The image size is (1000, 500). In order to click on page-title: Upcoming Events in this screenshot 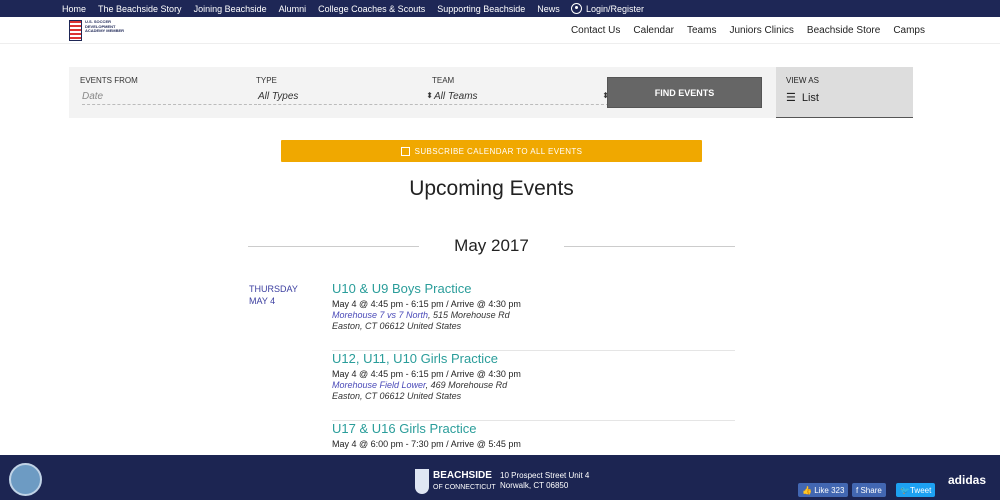, I will do `click(491, 188)`.